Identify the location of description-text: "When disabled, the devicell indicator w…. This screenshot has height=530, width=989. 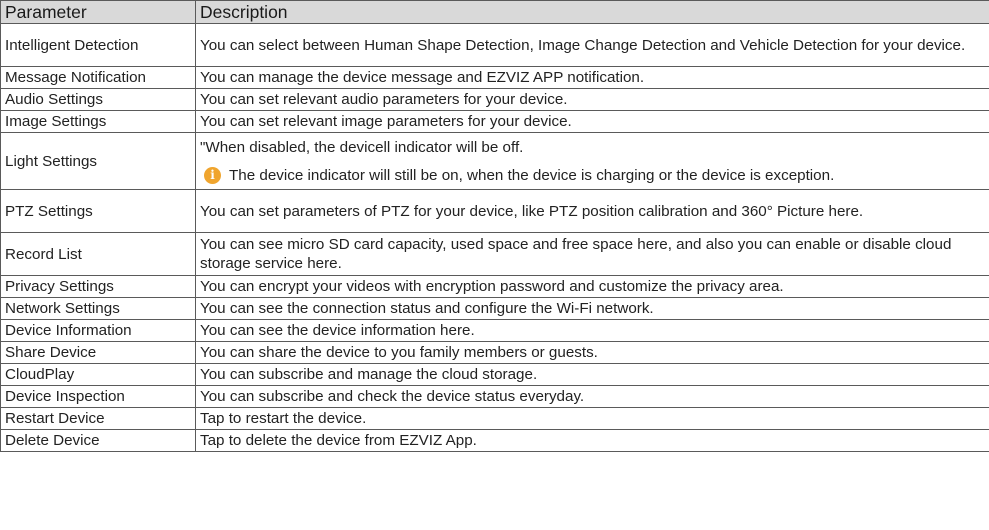
(362, 147).